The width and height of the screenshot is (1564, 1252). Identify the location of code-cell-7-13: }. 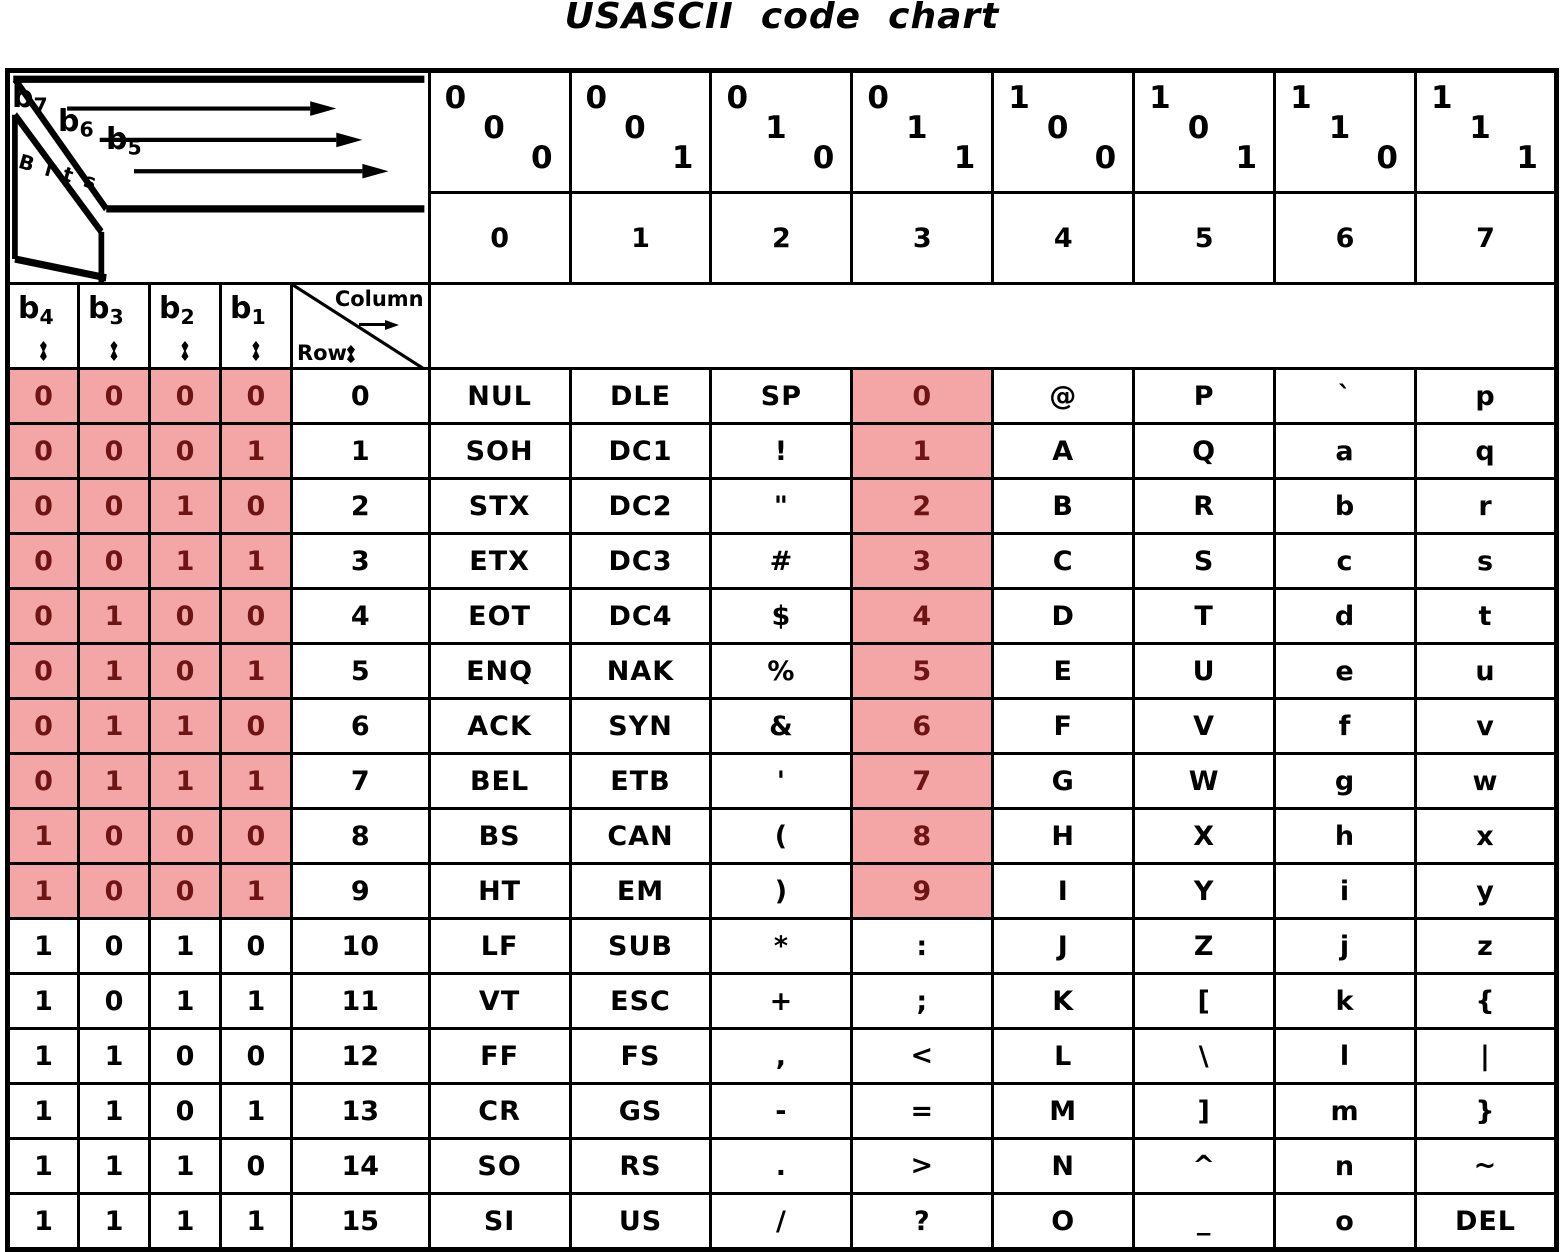
(1486, 1111).